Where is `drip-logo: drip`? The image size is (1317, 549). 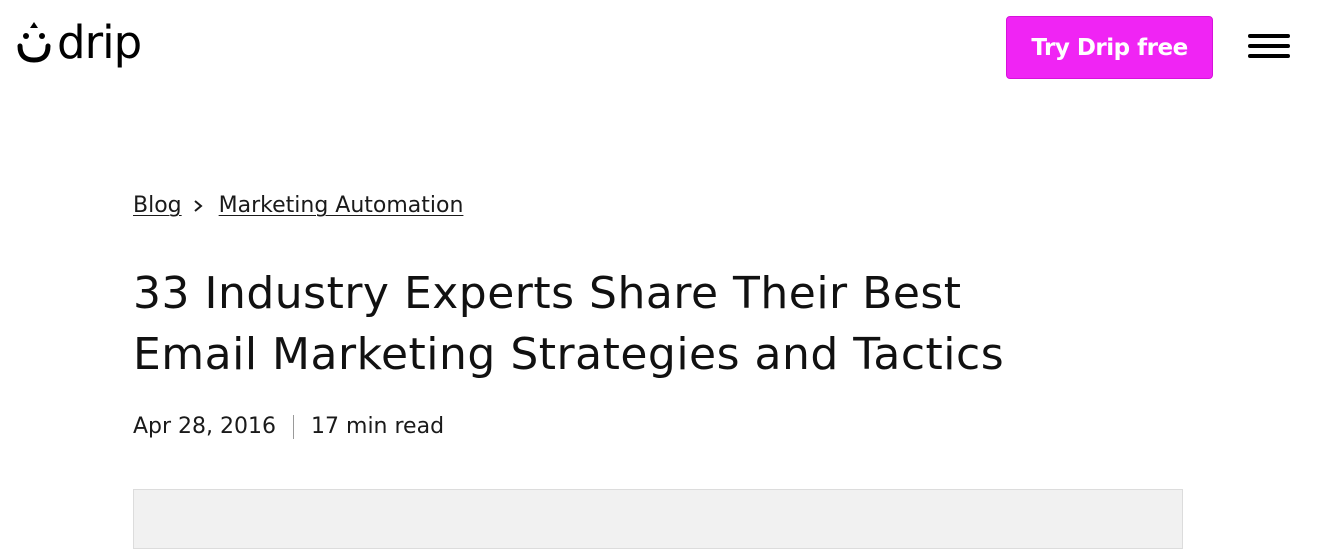
drip-logo: drip is located at coordinates (79, 45).